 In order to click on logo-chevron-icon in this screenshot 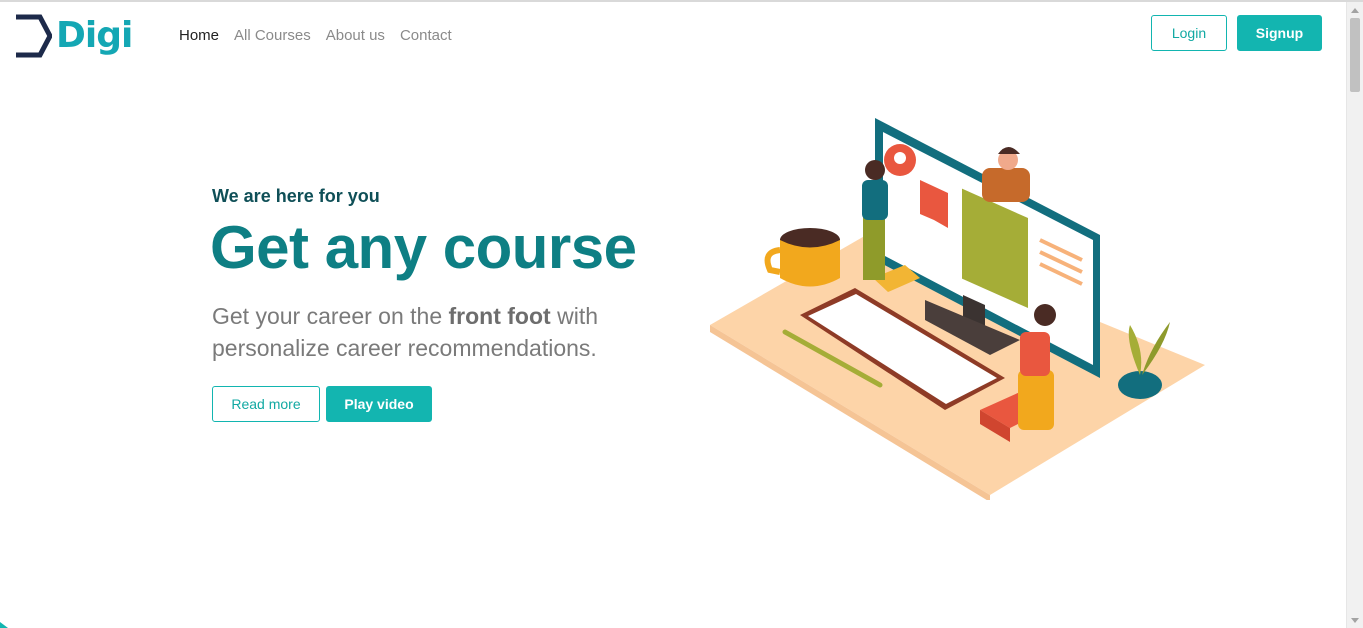, I will do `click(34, 36)`.